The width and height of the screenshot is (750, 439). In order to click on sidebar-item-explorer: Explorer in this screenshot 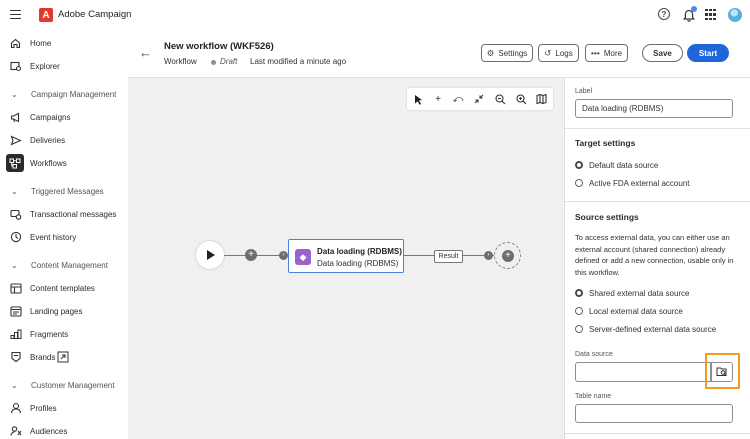, I will do `click(64, 66)`.